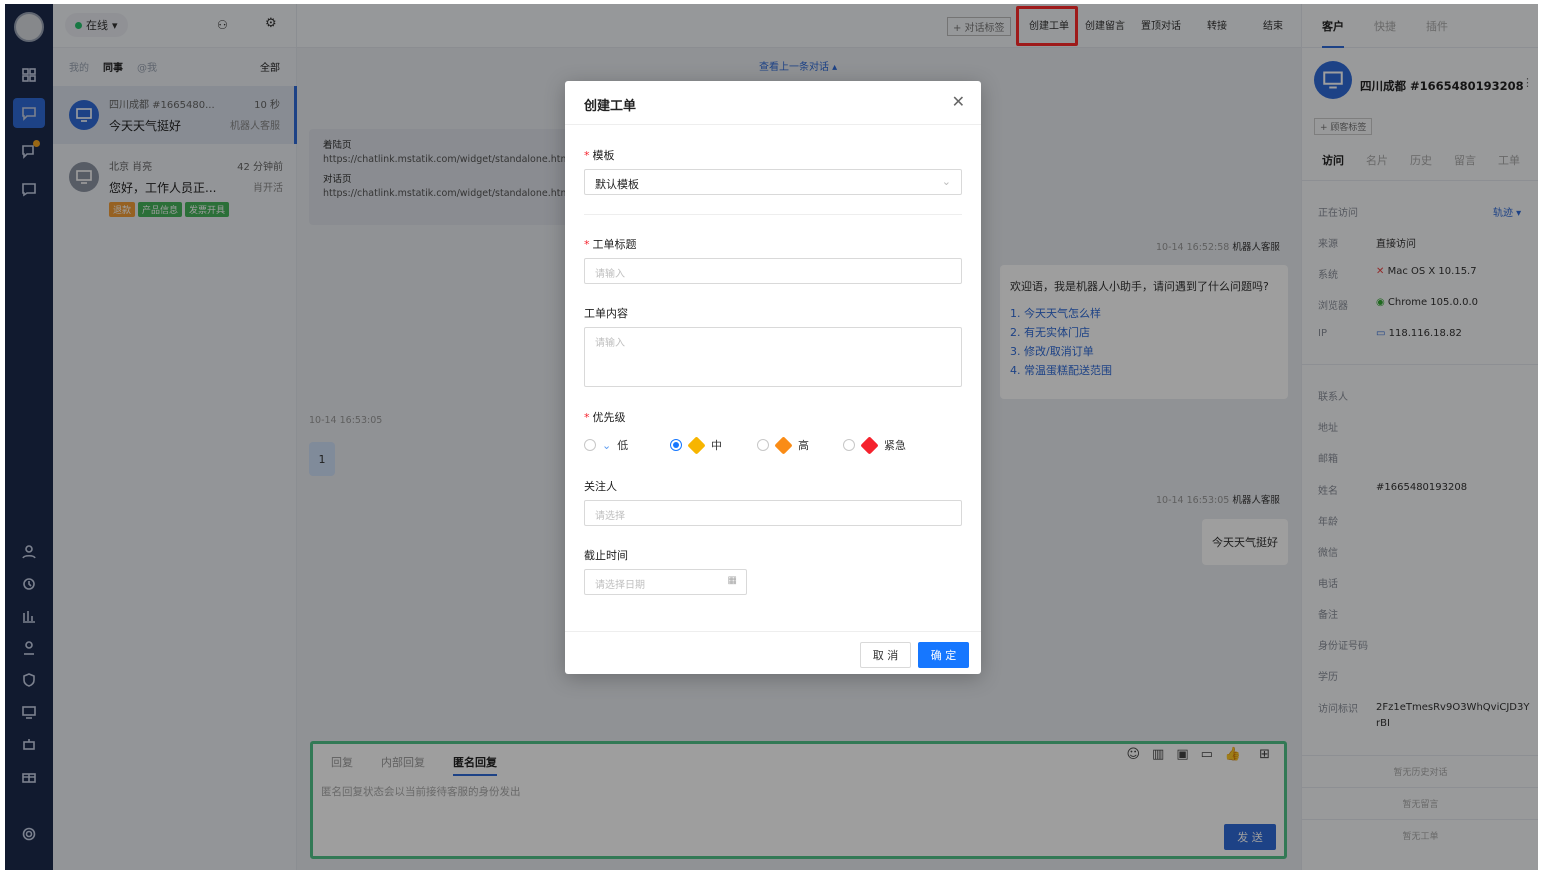 The image size is (1549, 877). I want to click on ticket-title-input: 请输入, so click(773, 271).